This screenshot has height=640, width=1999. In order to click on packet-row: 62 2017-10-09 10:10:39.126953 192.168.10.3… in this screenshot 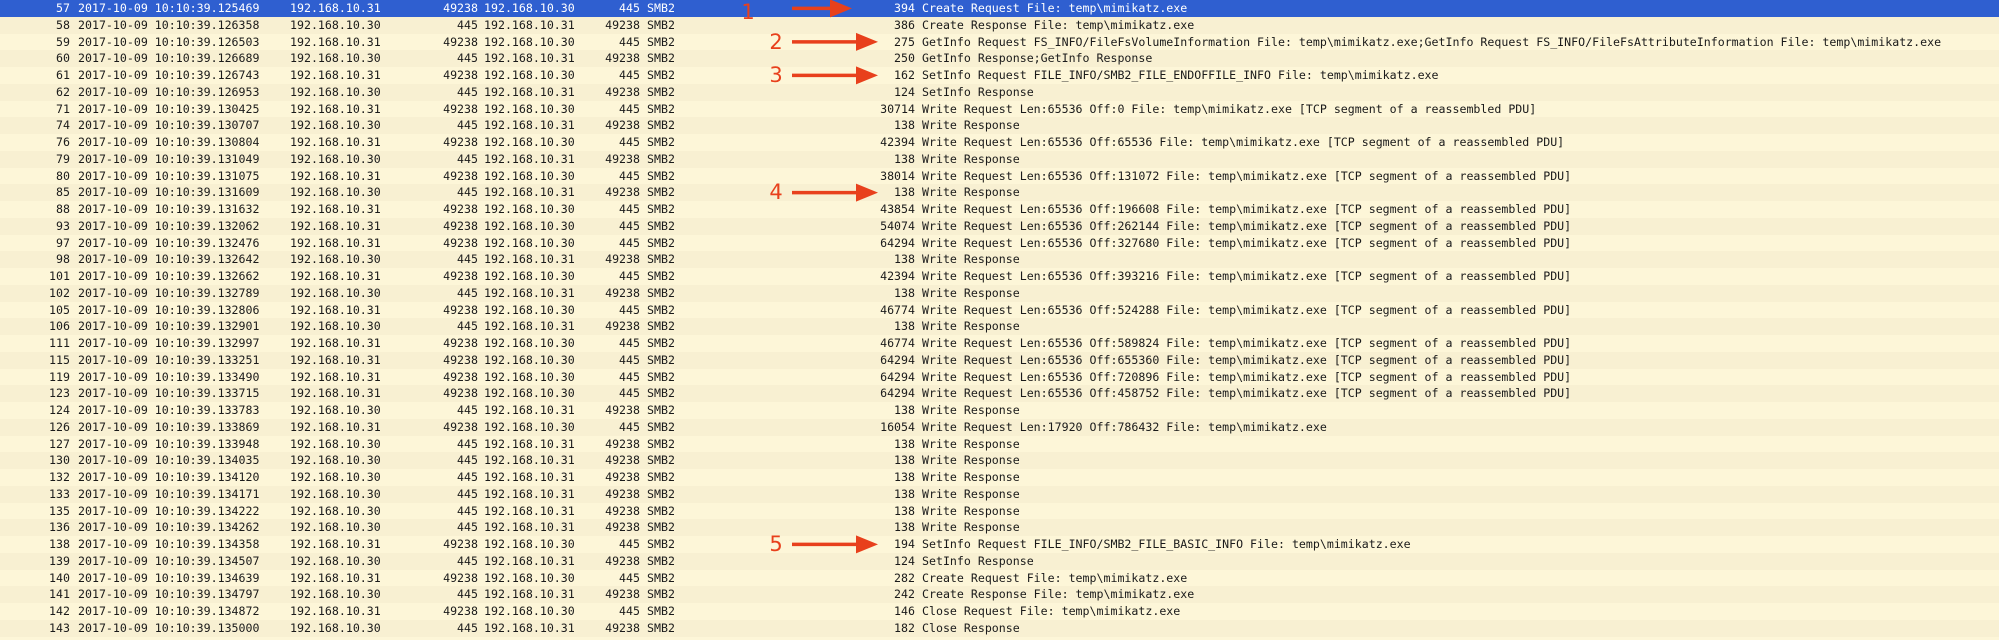, I will do `click(999, 92)`.